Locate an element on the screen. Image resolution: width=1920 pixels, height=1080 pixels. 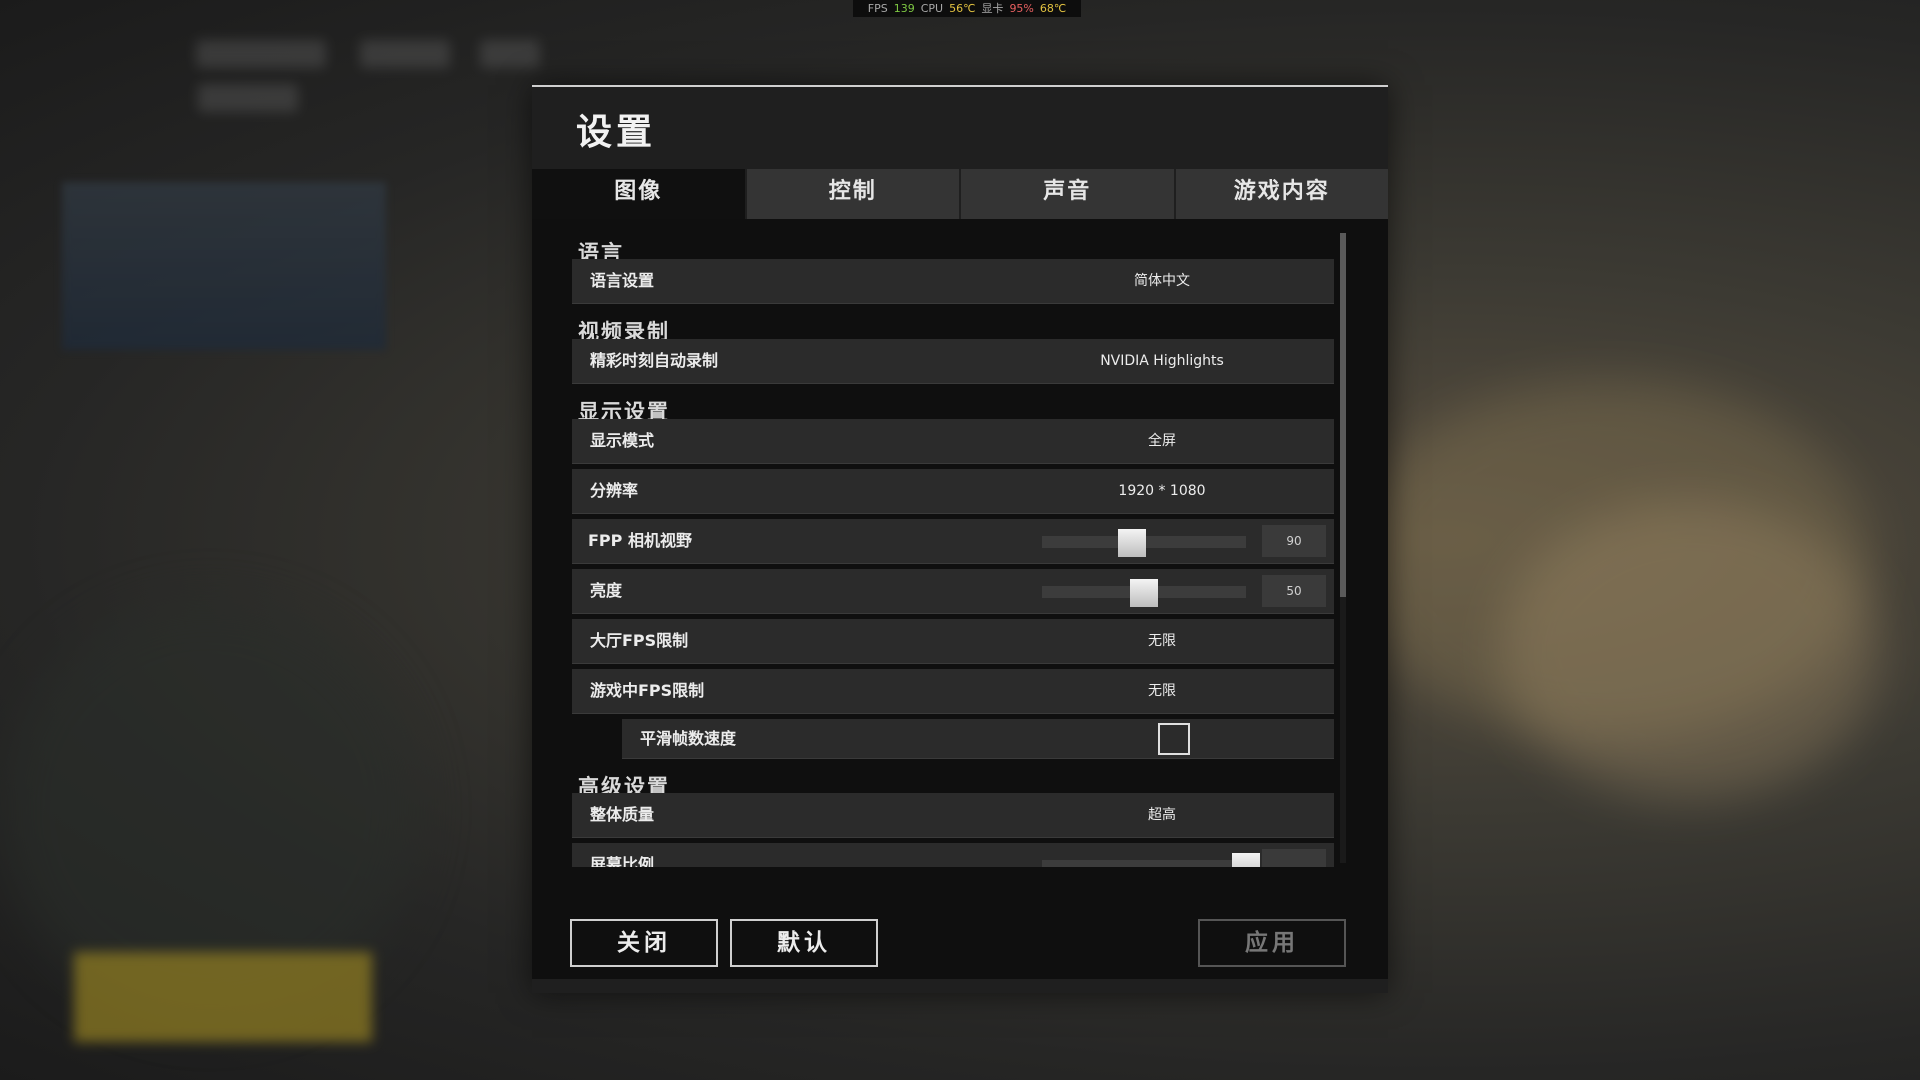
tab-controls: 控制 is located at coordinates (852, 194).